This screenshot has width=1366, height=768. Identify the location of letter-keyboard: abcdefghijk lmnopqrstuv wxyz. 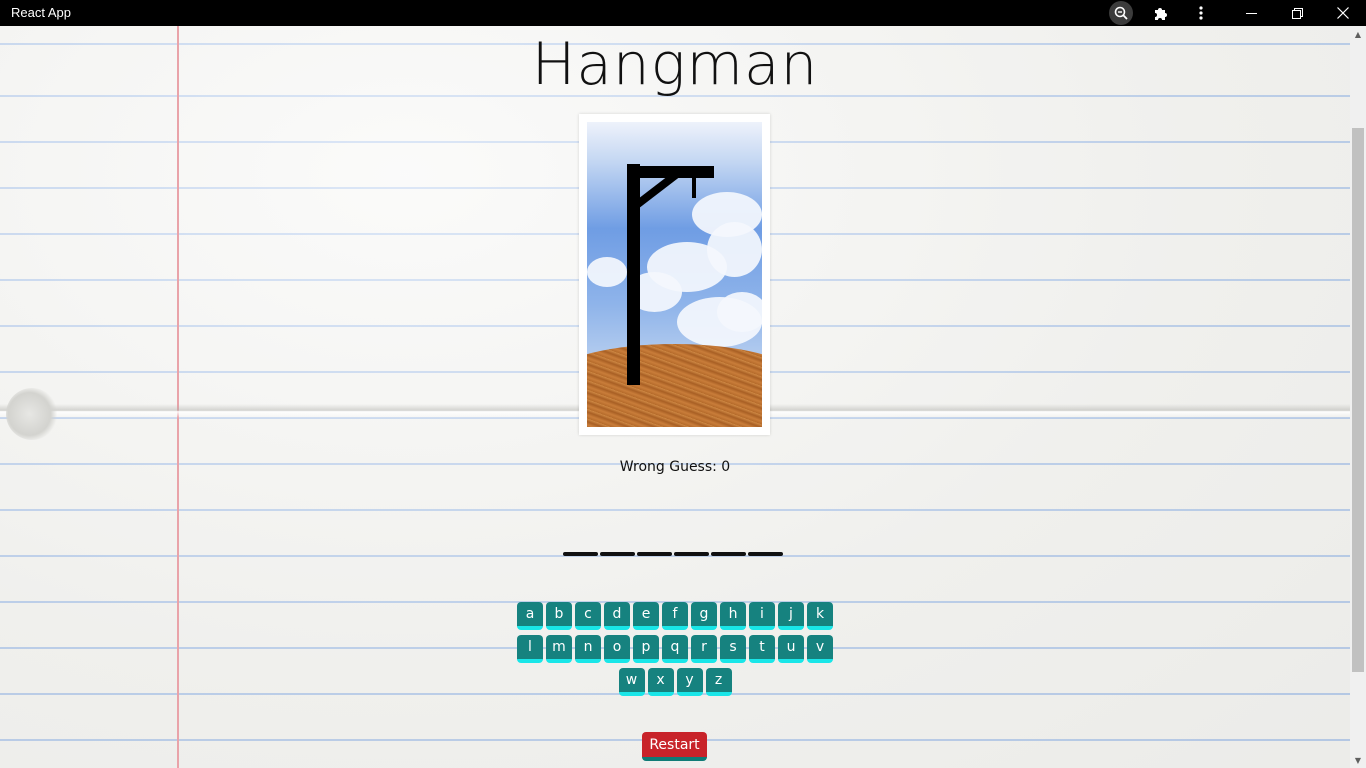
(675, 651).